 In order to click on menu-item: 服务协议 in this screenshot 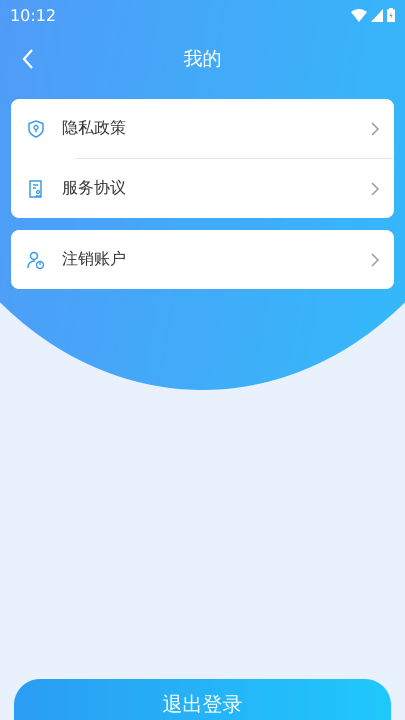, I will do `click(202, 188)`.